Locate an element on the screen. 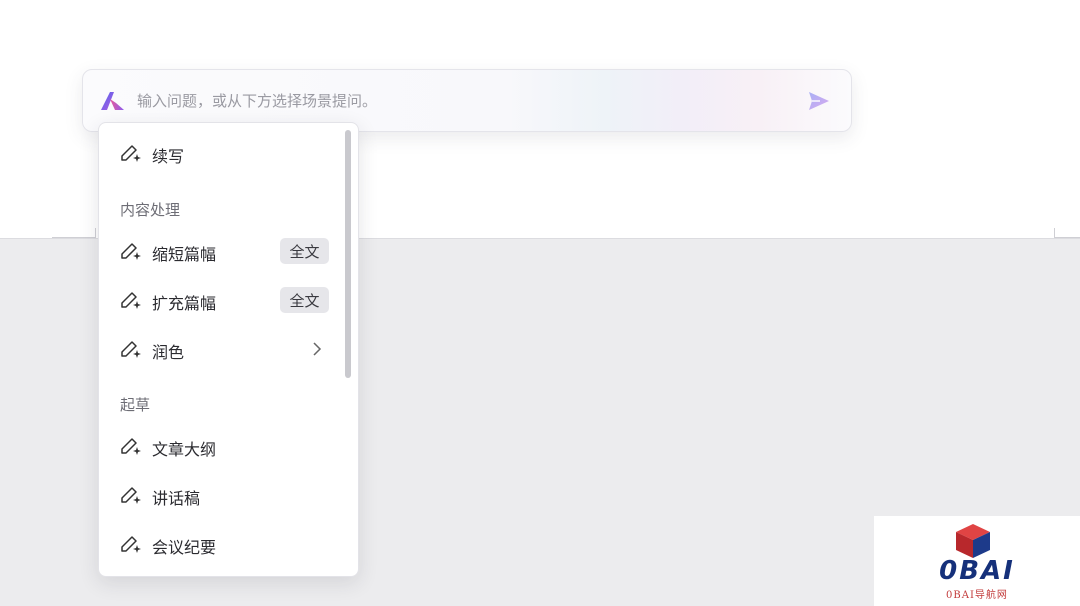 The width and height of the screenshot is (1080, 606). send-button is located at coordinates (819, 101).